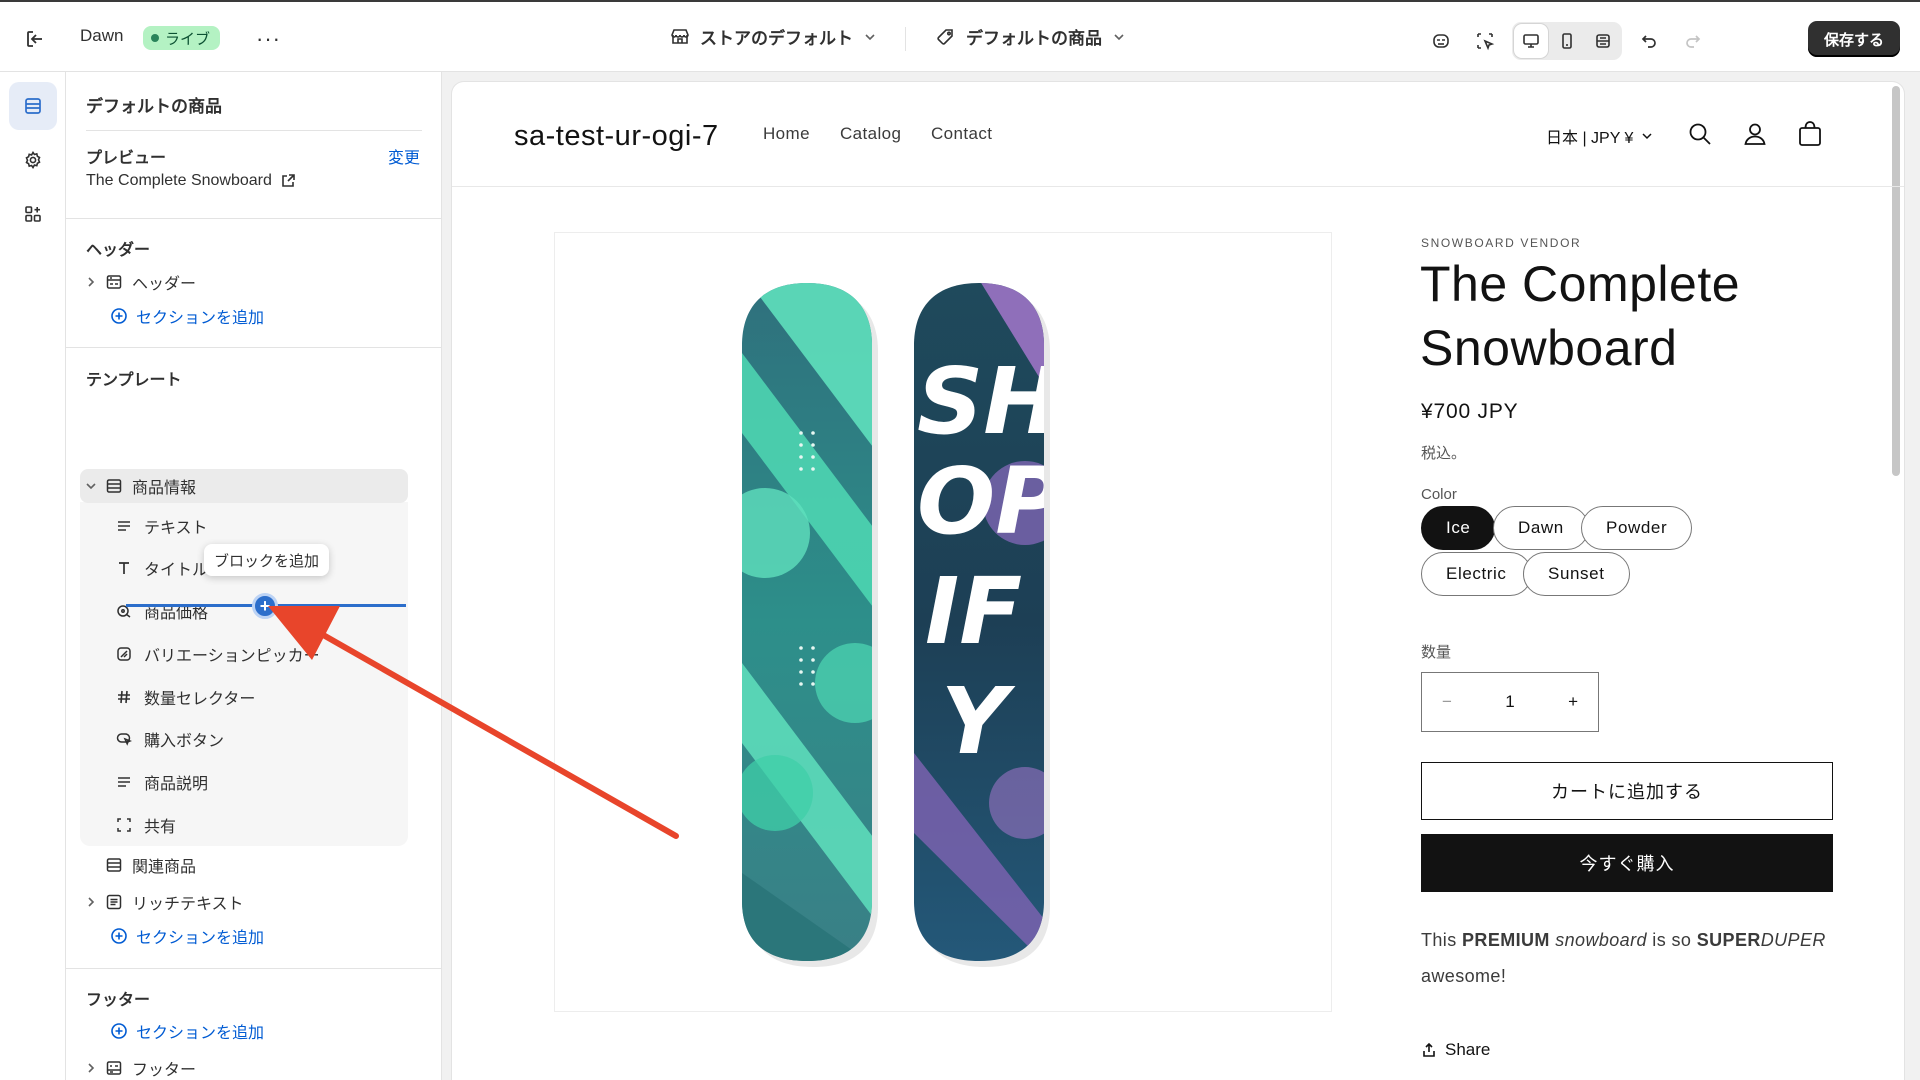 This screenshot has width=1920, height=1080. What do you see at coordinates (1429, 1049) in the screenshot?
I see `share-icon` at bounding box center [1429, 1049].